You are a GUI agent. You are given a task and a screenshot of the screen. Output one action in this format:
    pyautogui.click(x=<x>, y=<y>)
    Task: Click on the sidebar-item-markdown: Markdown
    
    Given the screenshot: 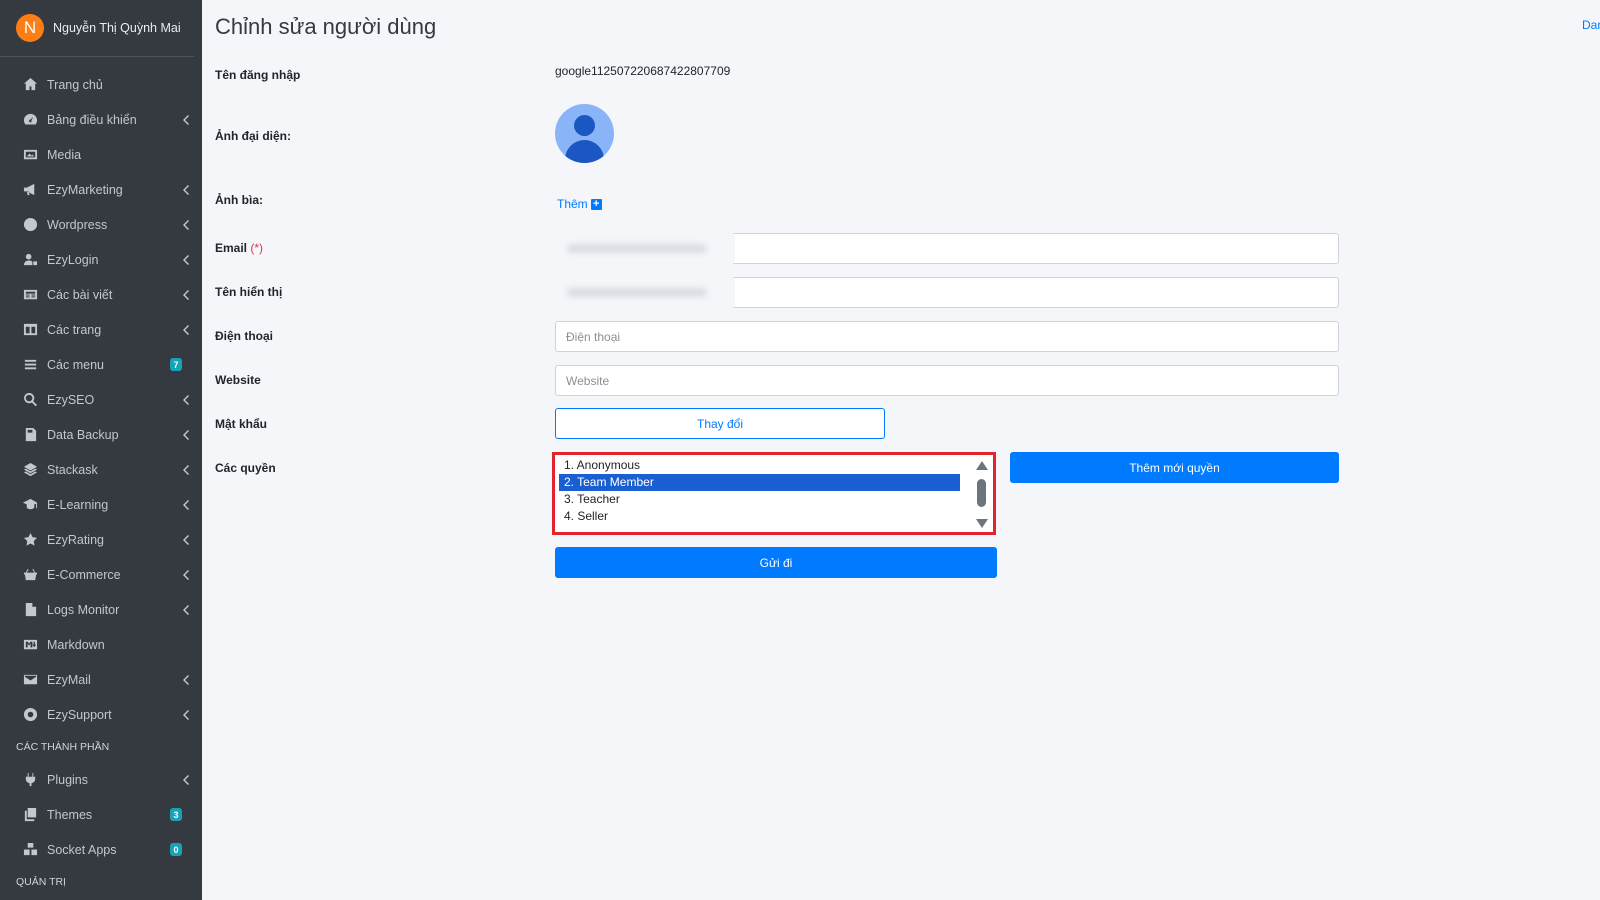 What is the action you would take?
    pyautogui.click(x=101, y=644)
    